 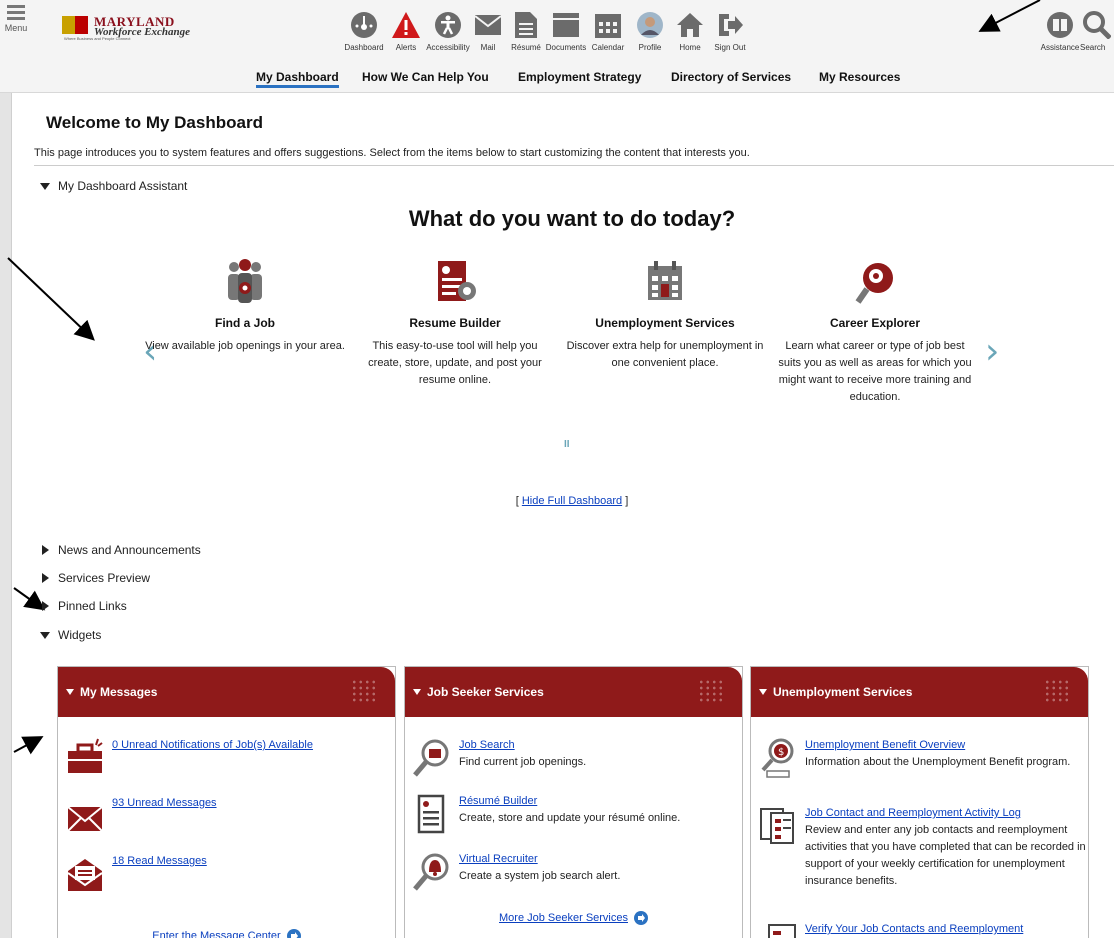 I want to click on resume-builder-link: Résumé Builder, so click(x=569, y=801).